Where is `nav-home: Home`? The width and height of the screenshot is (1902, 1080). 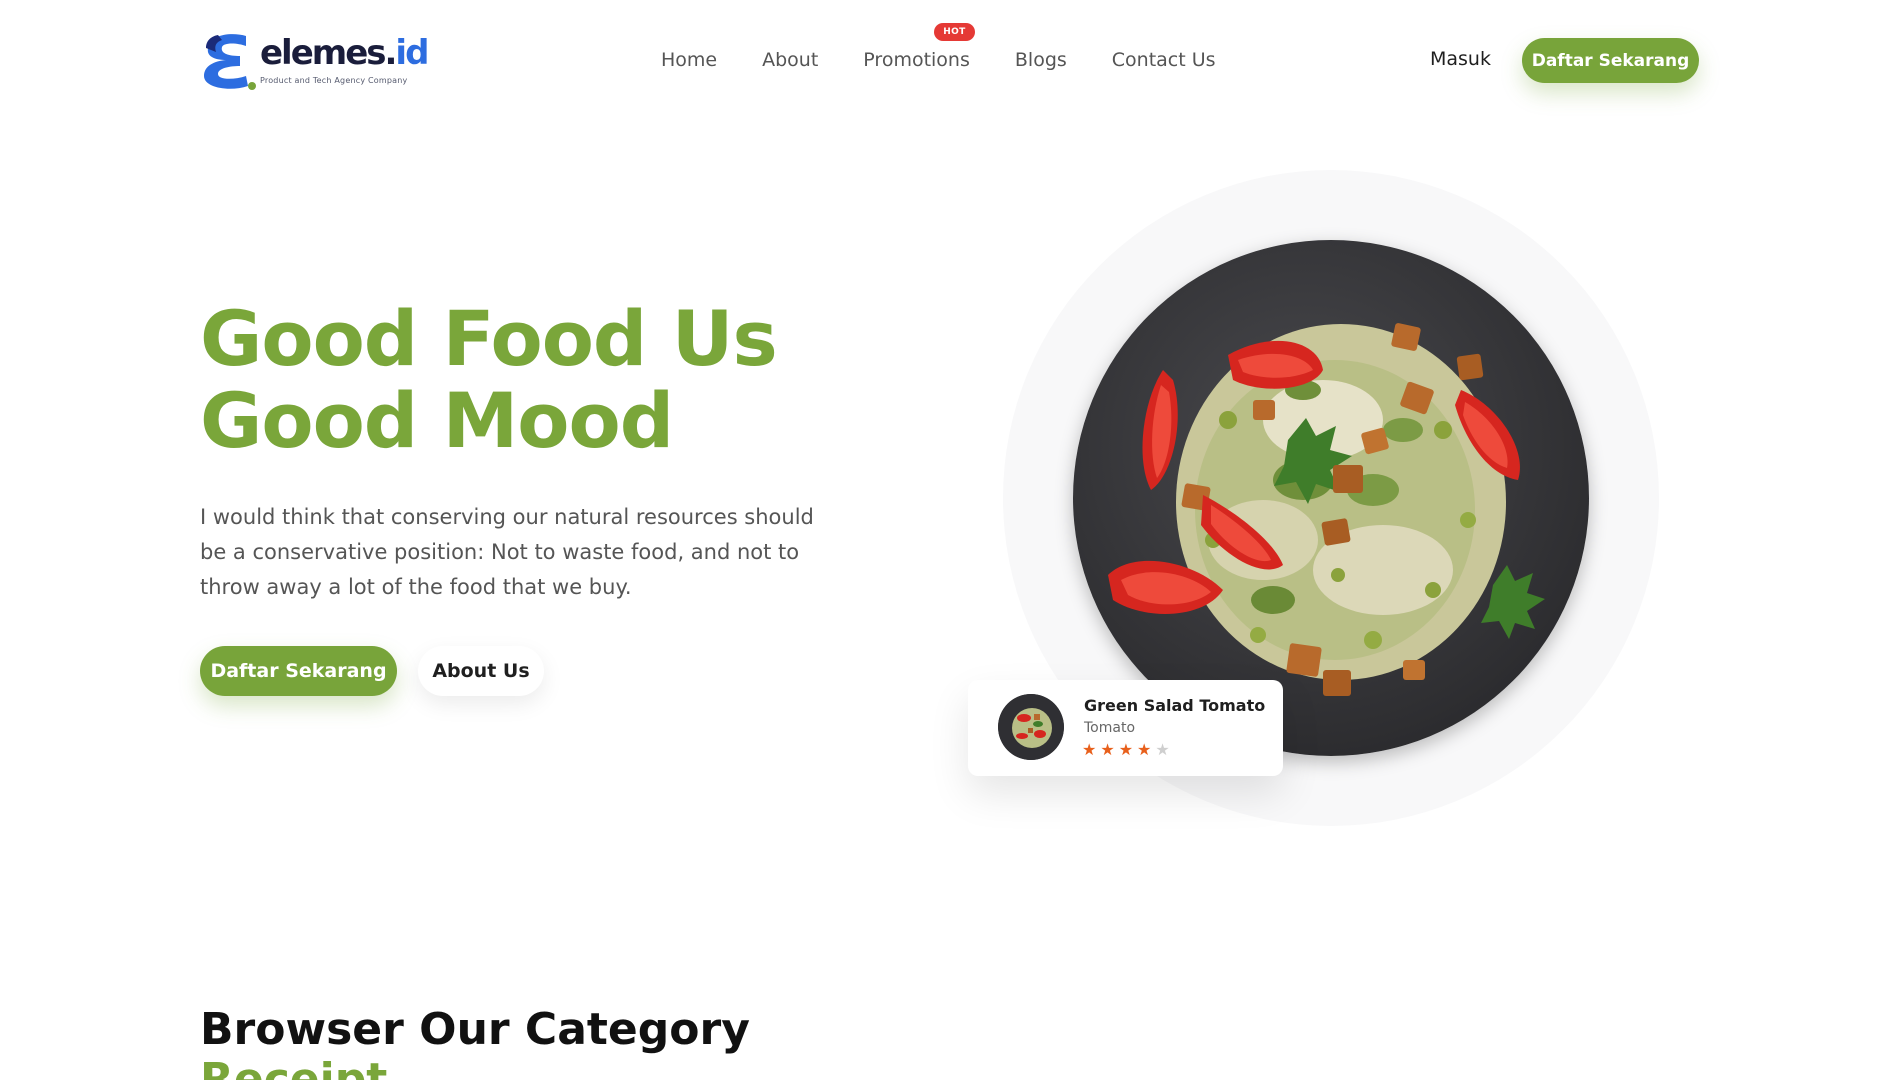 nav-home: Home is located at coordinates (689, 60).